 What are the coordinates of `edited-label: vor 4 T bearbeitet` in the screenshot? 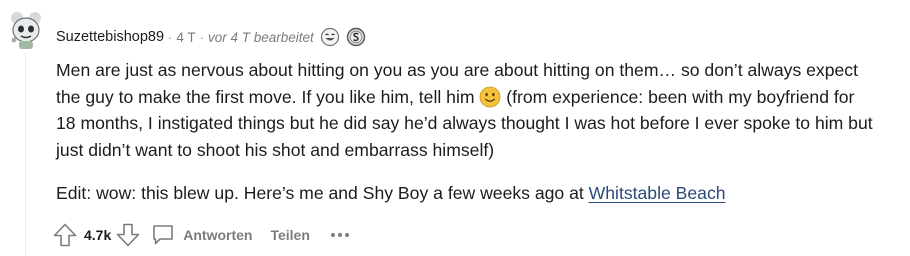 It's located at (260, 37).